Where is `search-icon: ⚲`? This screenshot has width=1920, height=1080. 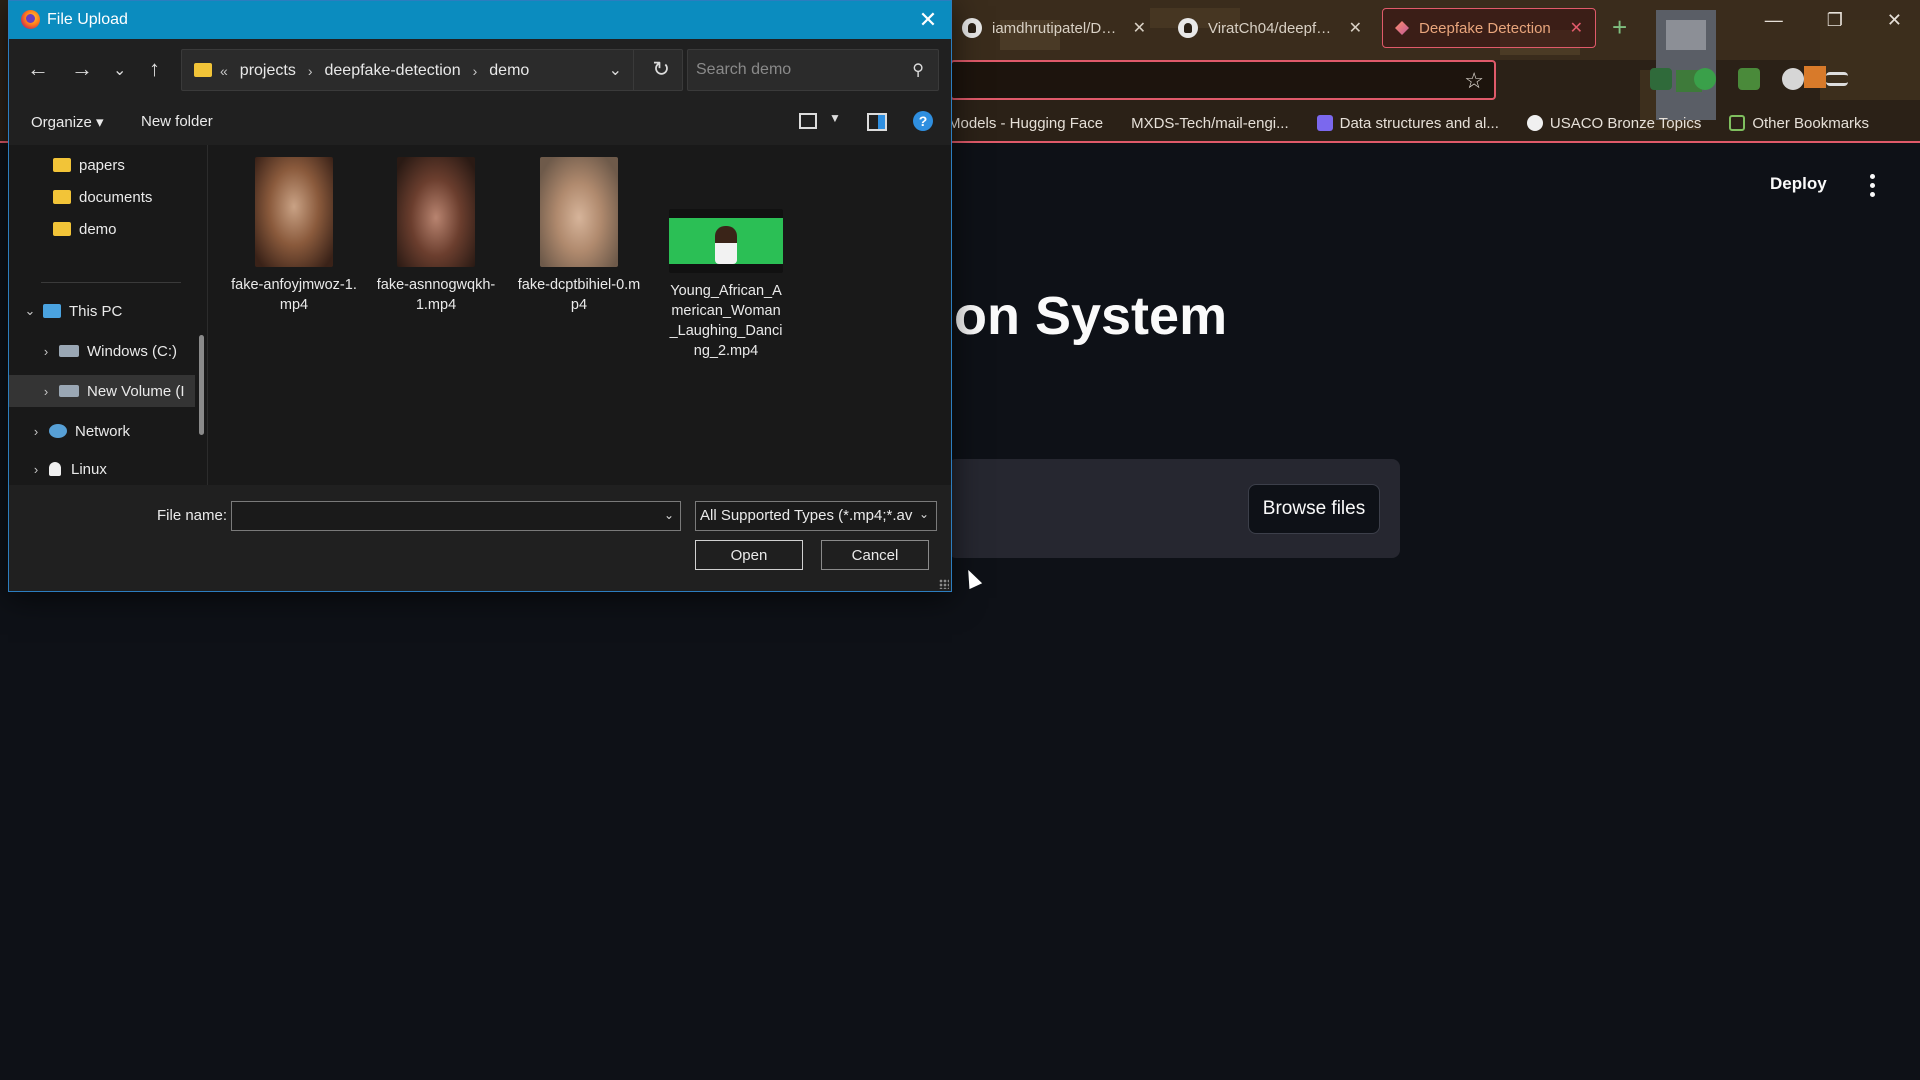
search-icon: ⚲ is located at coordinates (918, 70).